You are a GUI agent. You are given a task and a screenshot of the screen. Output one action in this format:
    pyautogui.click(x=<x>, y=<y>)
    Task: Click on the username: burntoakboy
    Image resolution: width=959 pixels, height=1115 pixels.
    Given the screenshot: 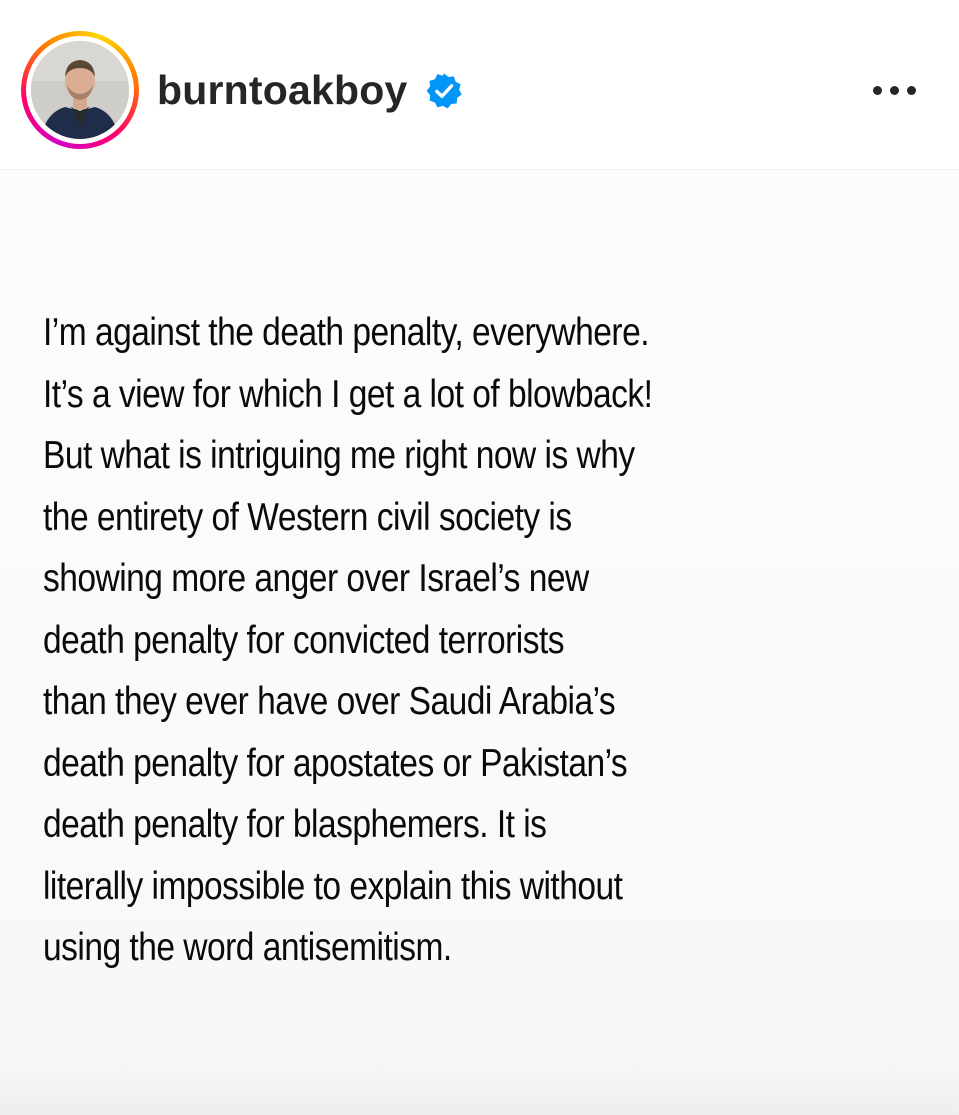 What is the action you would take?
    pyautogui.click(x=282, y=90)
    